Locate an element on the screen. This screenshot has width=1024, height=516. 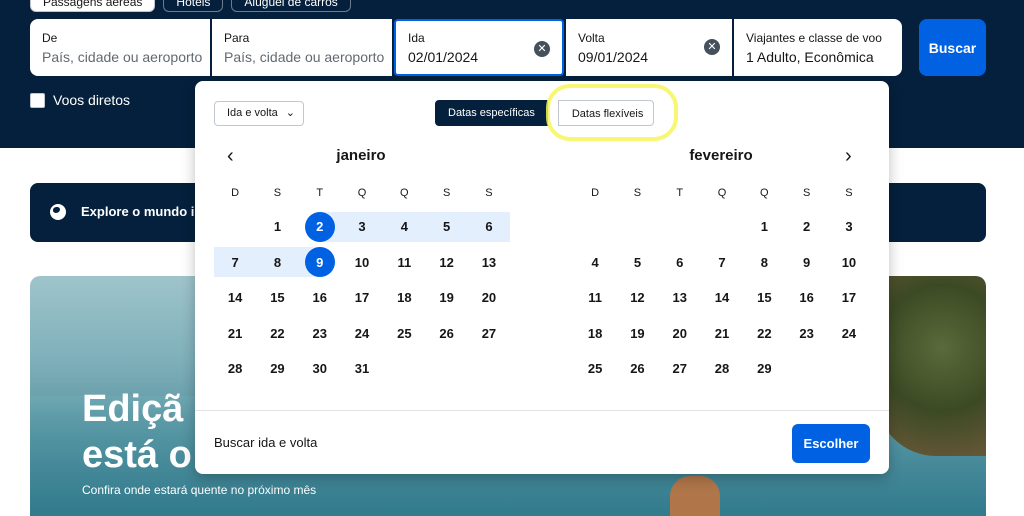
day-number: 27 is located at coordinates (679, 369).